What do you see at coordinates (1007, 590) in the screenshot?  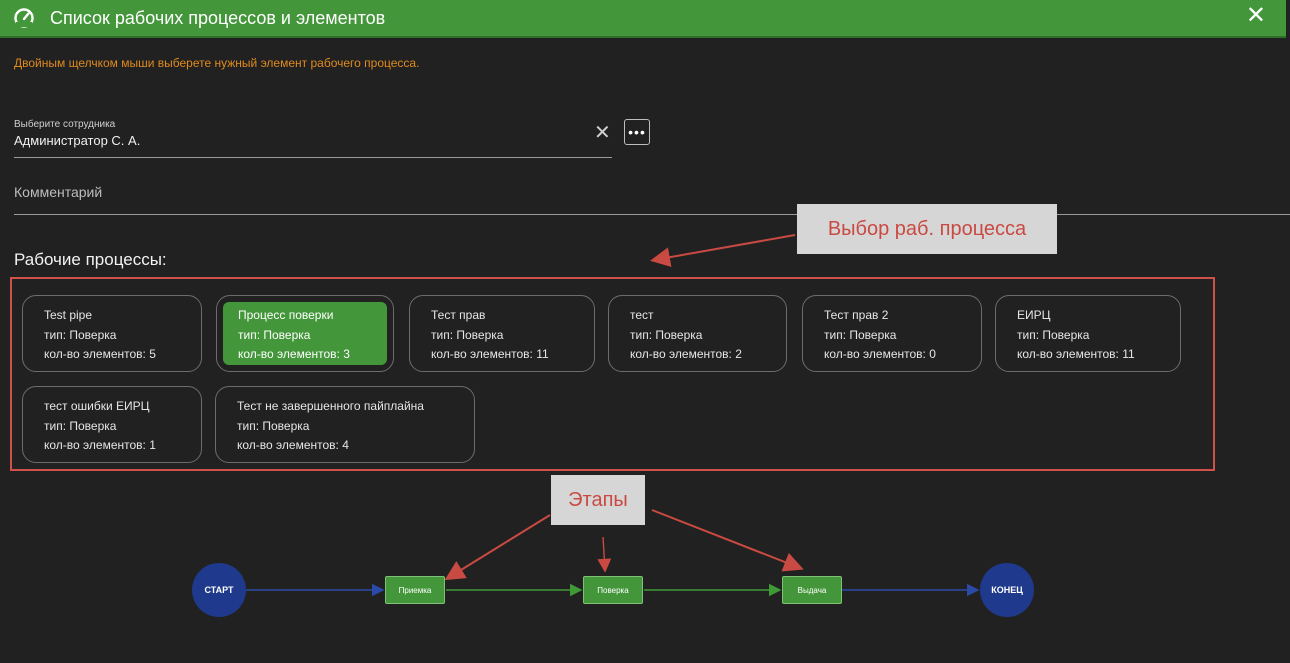 I see `pipeline-end-node: КОНЕЦ` at bounding box center [1007, 590].